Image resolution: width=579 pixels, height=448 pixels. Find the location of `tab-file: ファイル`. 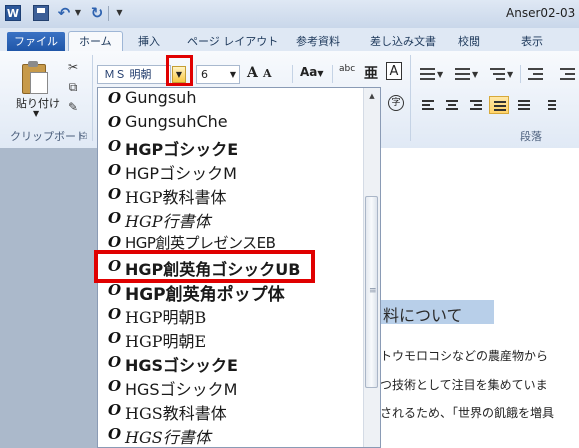

tab-file: ファイル is located at coordinates (36, 41).